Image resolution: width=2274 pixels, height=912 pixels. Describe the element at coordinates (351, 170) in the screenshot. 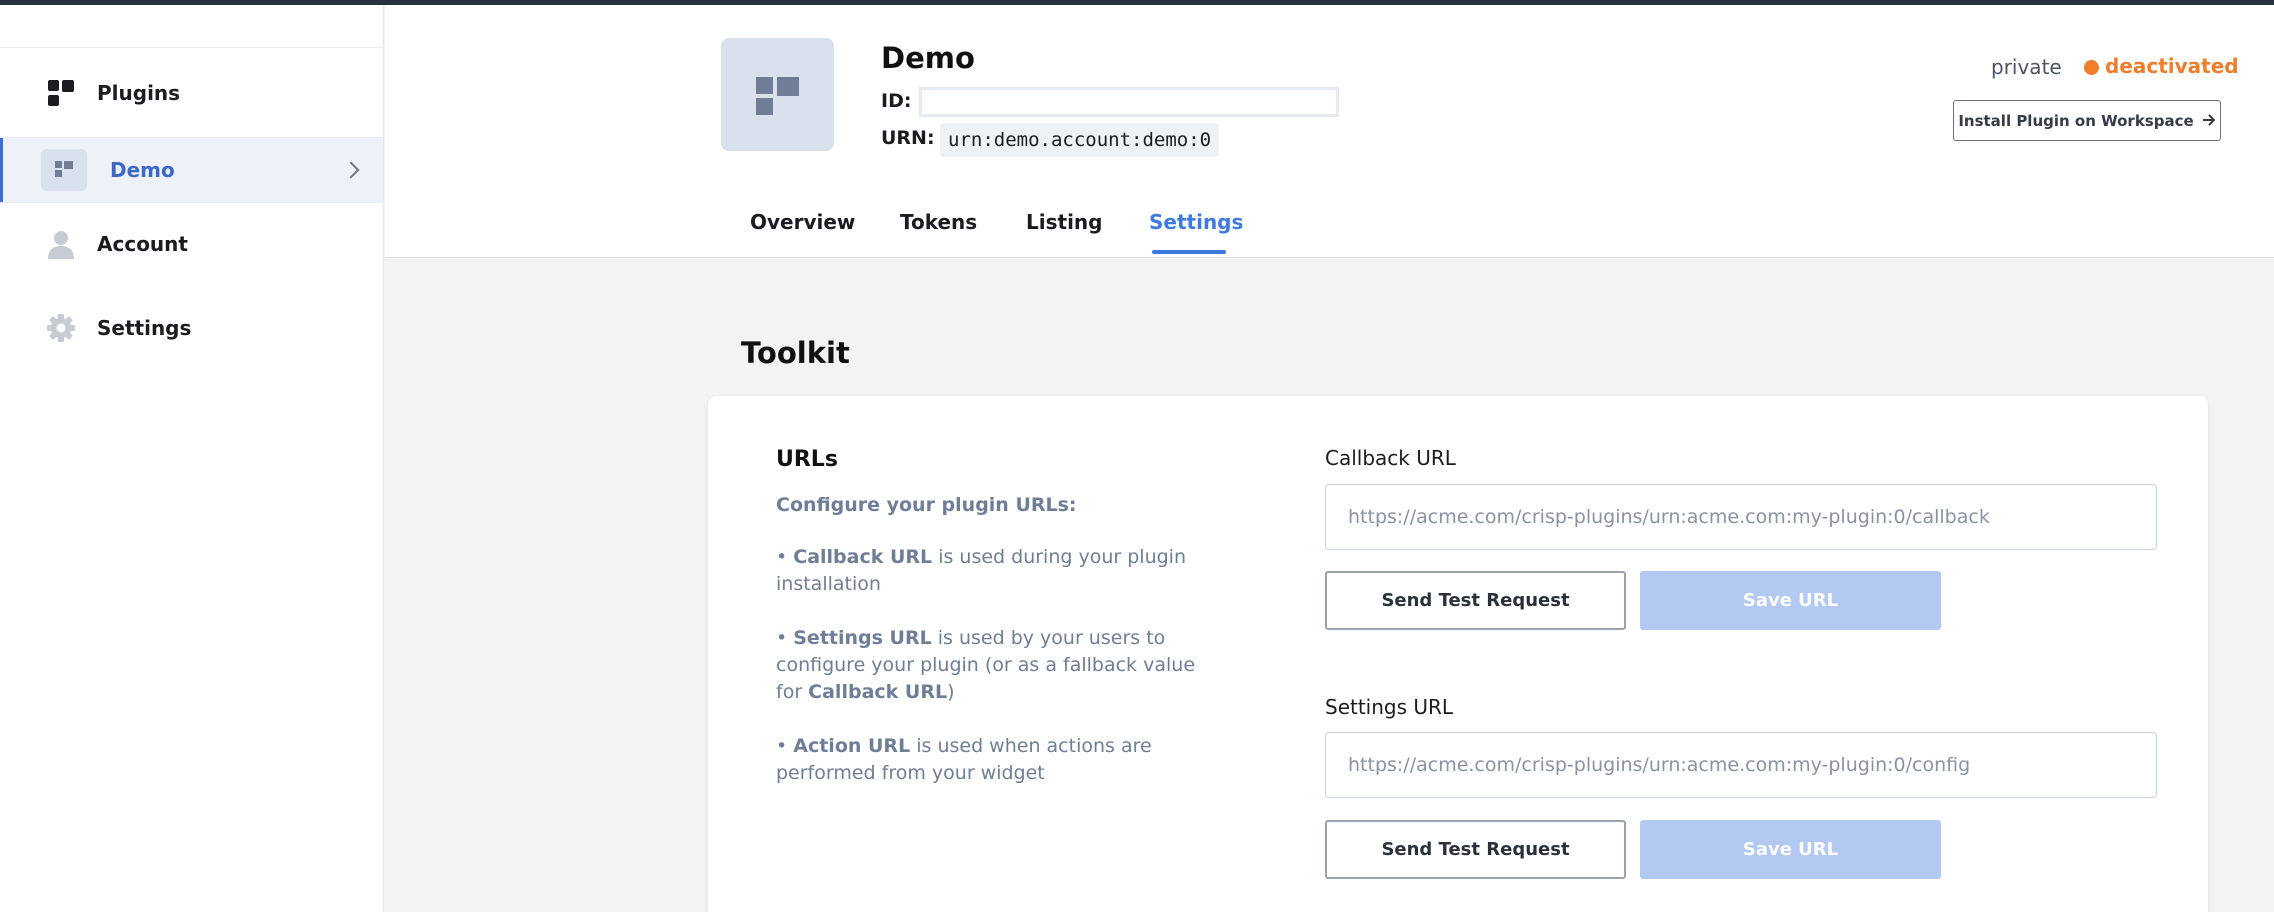

I see `chevron-right-icon` at that location.